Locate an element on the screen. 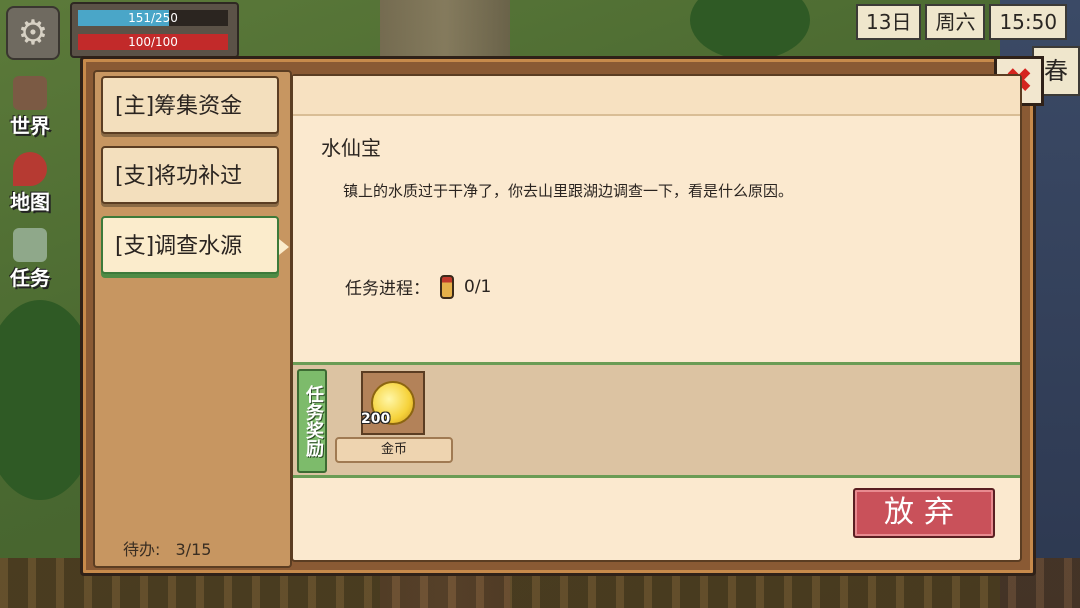 The width and height of the screenshot is (1080, 608). quest-tab-side-water-source: [支]调查水源 is located at coordinates (195, 245).